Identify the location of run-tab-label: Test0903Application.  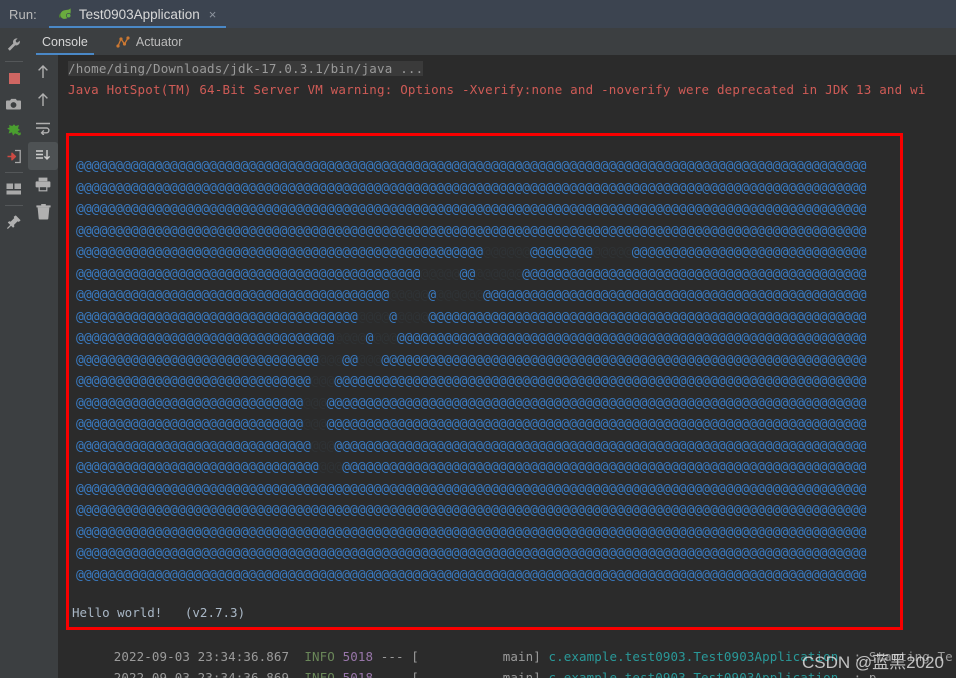
(139, 14).